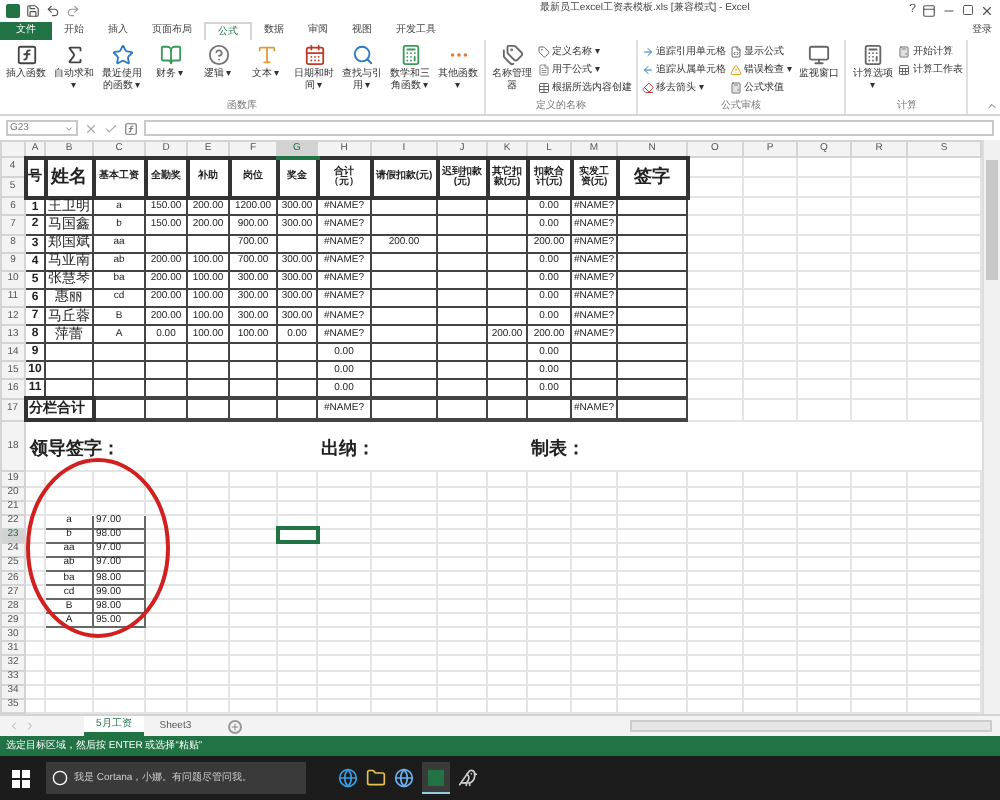 This screenshot has width=1000, height=800. What do you see at coordinates (69, 176) in the screenshot?
I see `column-title: 姓名` at bounding box center [69, 176].